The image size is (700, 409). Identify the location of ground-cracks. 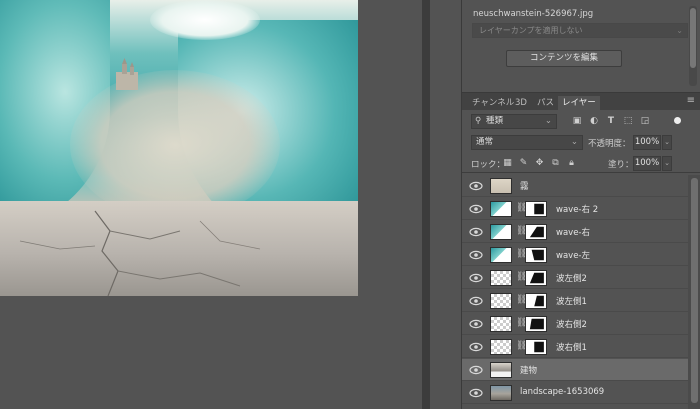
(140, 253).